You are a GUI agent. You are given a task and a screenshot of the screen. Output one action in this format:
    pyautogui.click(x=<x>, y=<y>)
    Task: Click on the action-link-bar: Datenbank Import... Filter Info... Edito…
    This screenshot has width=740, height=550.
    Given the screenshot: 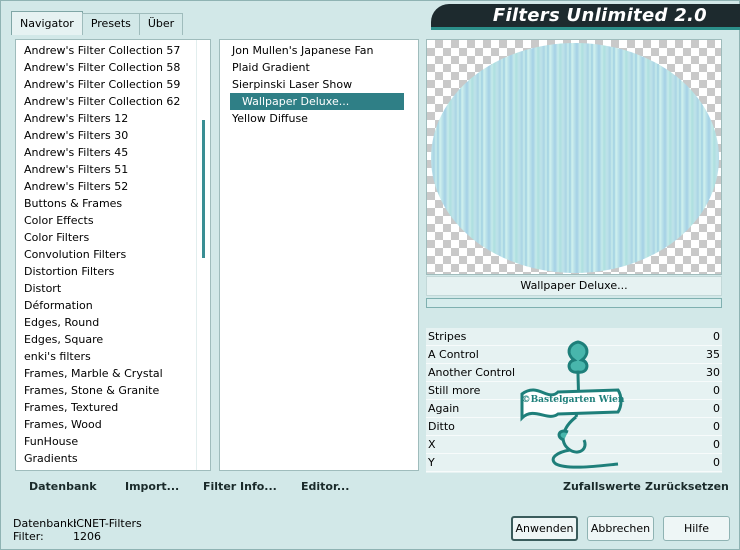 What is the action you would take?
    pyautogui.click(x=370, y=488)
    